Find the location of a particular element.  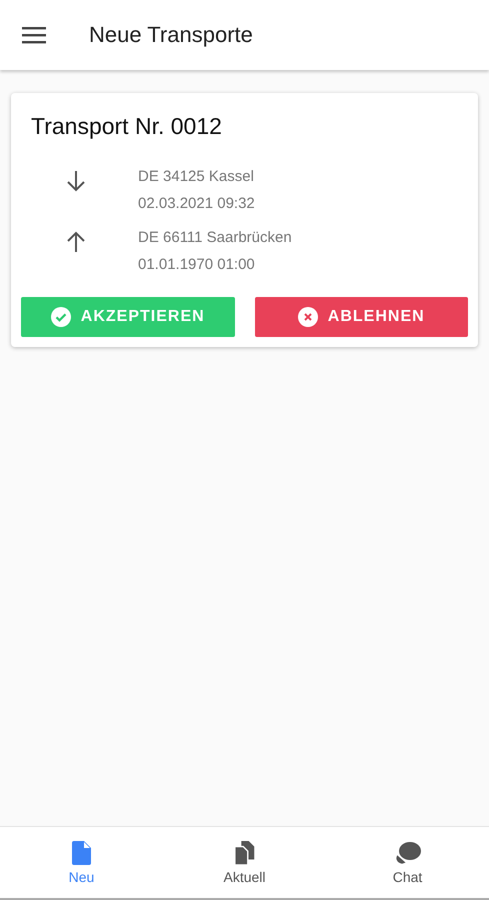

card-title: Transport Nr. 0012 is located at coordinates (127, 126).